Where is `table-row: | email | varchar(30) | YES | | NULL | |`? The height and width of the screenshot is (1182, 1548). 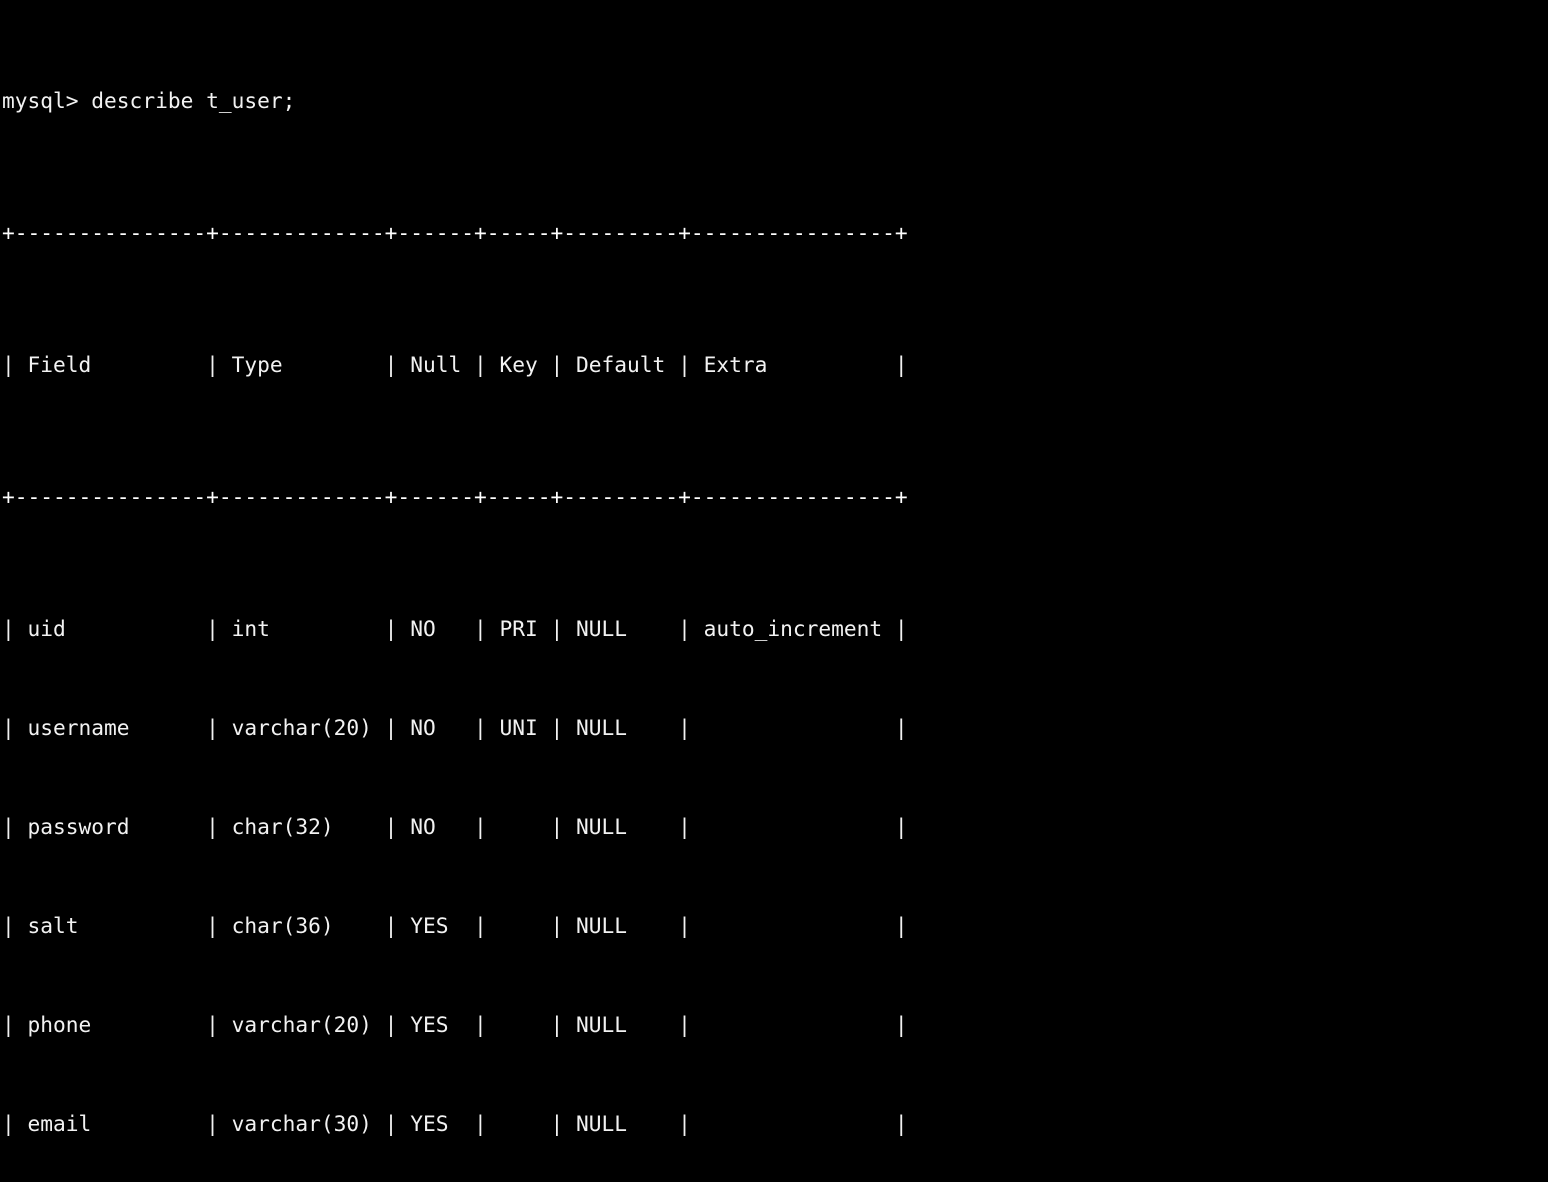 table-row: | email | varchar(30) | YES | | NULL | | is located at coordinates (455, 1123).